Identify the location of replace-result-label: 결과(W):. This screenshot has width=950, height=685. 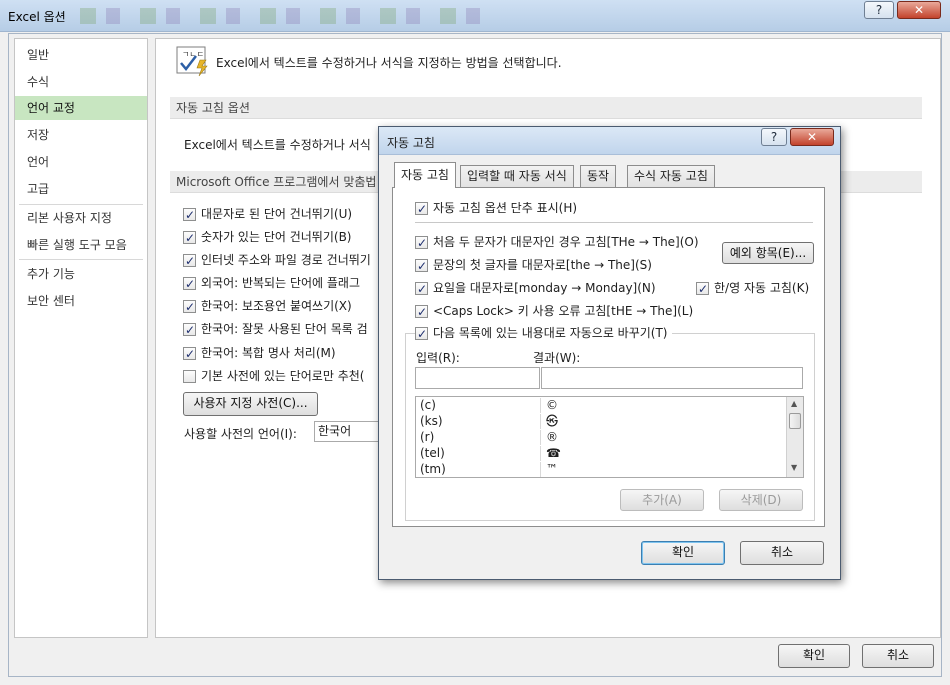
(557, 358).